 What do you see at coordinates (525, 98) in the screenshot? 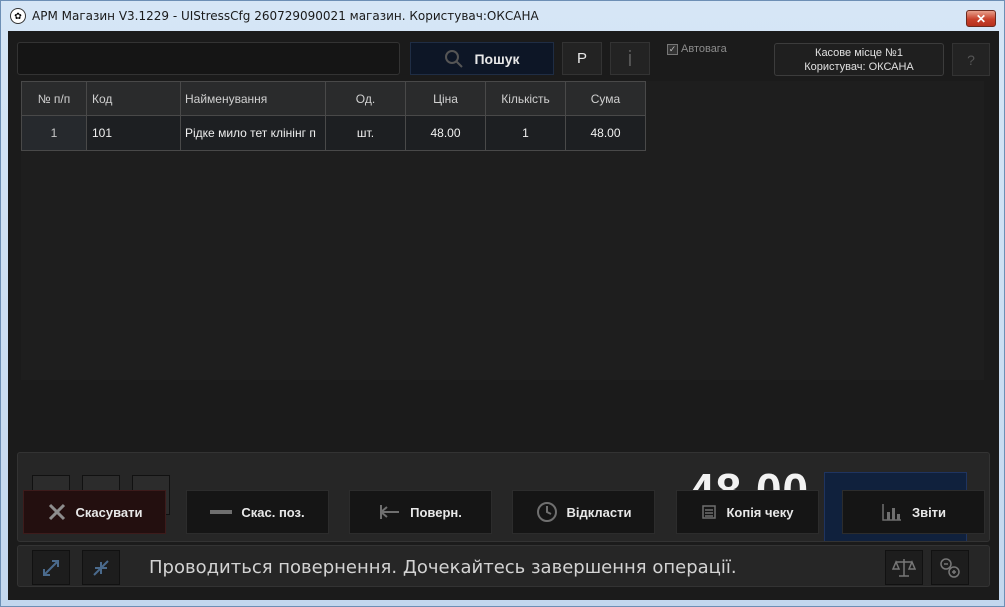
I see `column-header: Кількість` at bounding box center [525, 98].